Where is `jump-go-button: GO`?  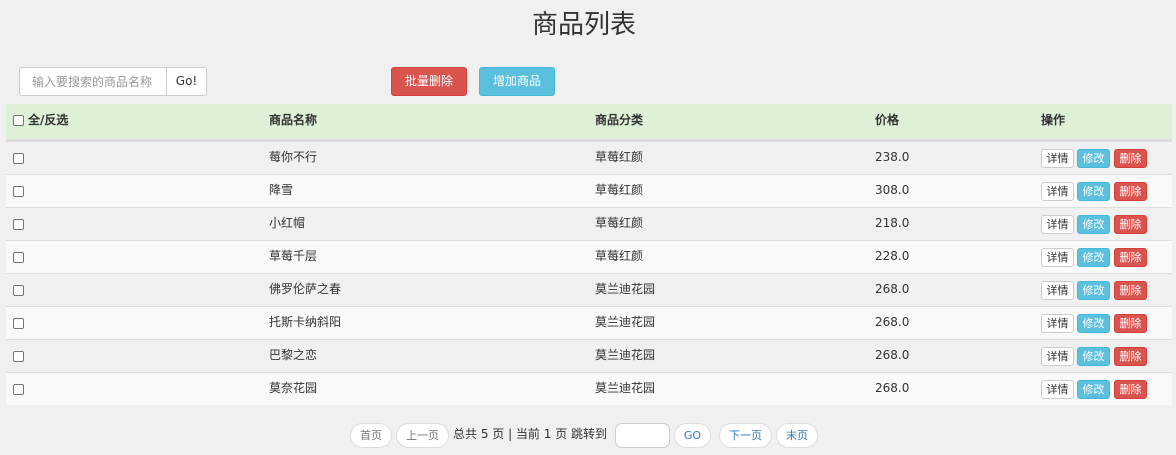
jump-go-button: GO is located at coordinates (692, 435).